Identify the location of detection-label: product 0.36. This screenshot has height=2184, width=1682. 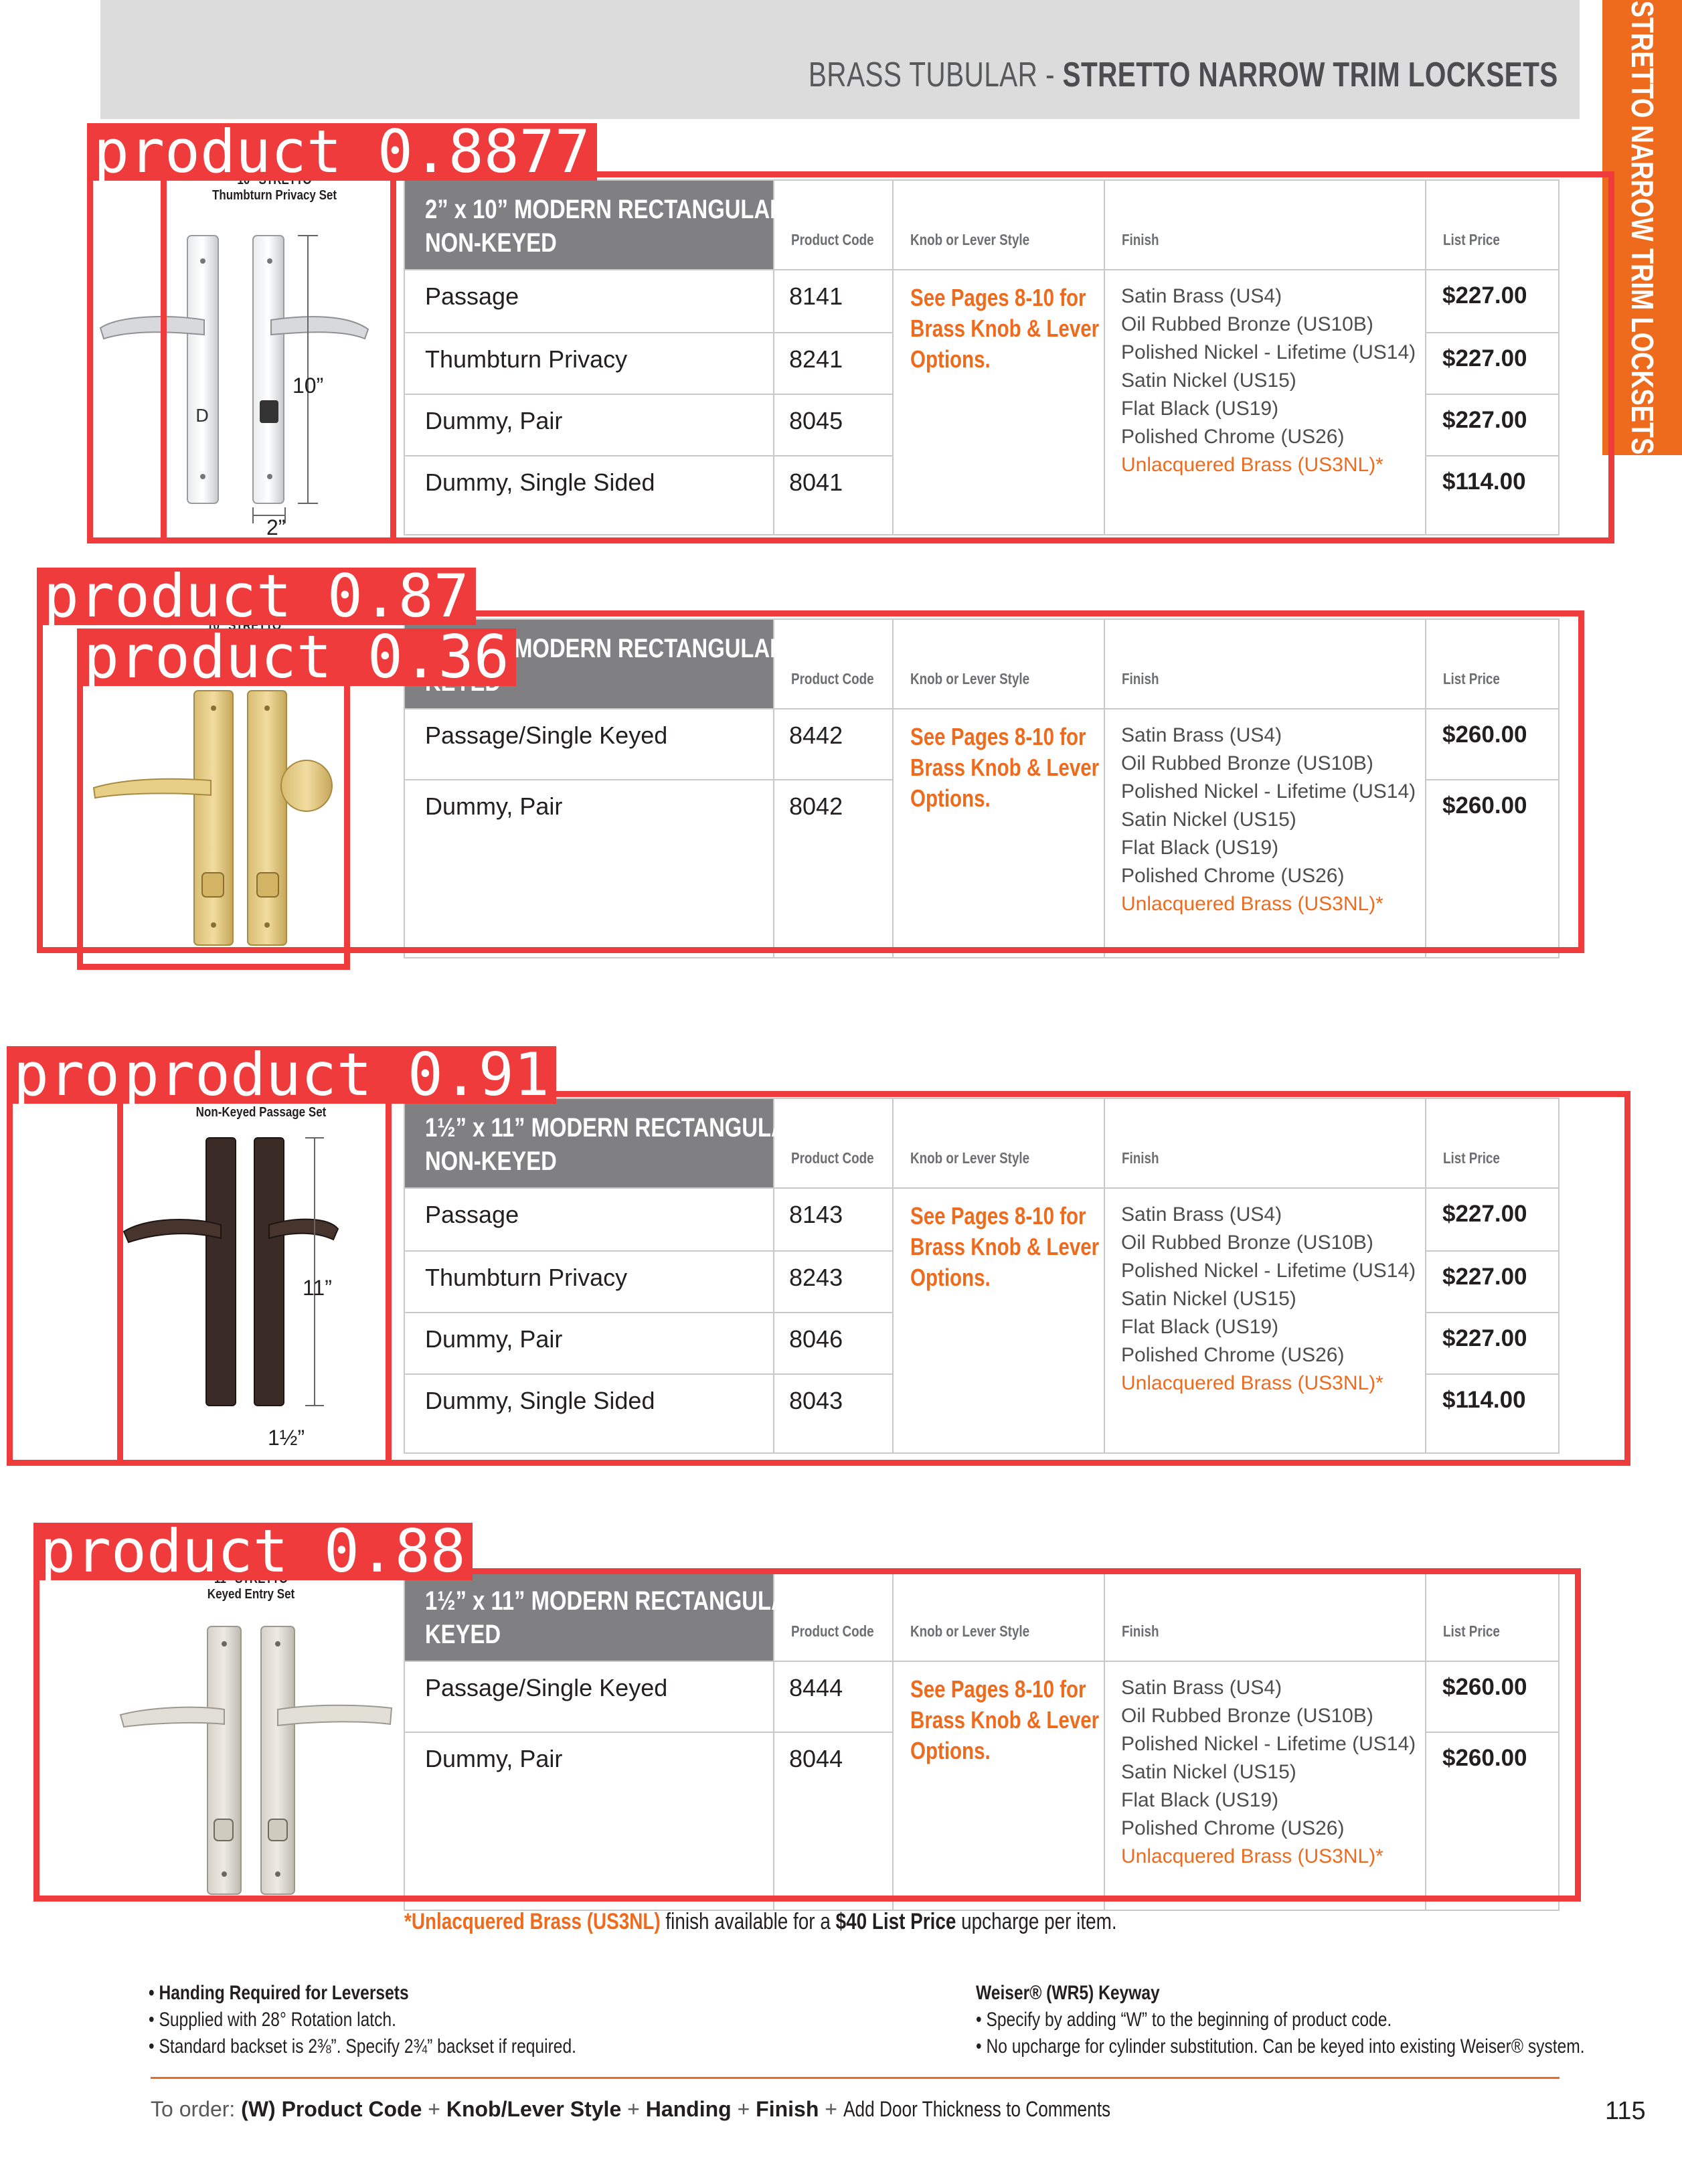
(296, 657).